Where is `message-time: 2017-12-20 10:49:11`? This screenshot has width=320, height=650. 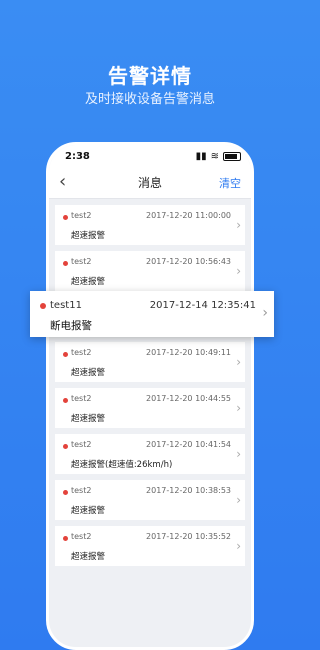 message-time: 2017-12-20 10:49:11 is located at coordinates (188, 352).